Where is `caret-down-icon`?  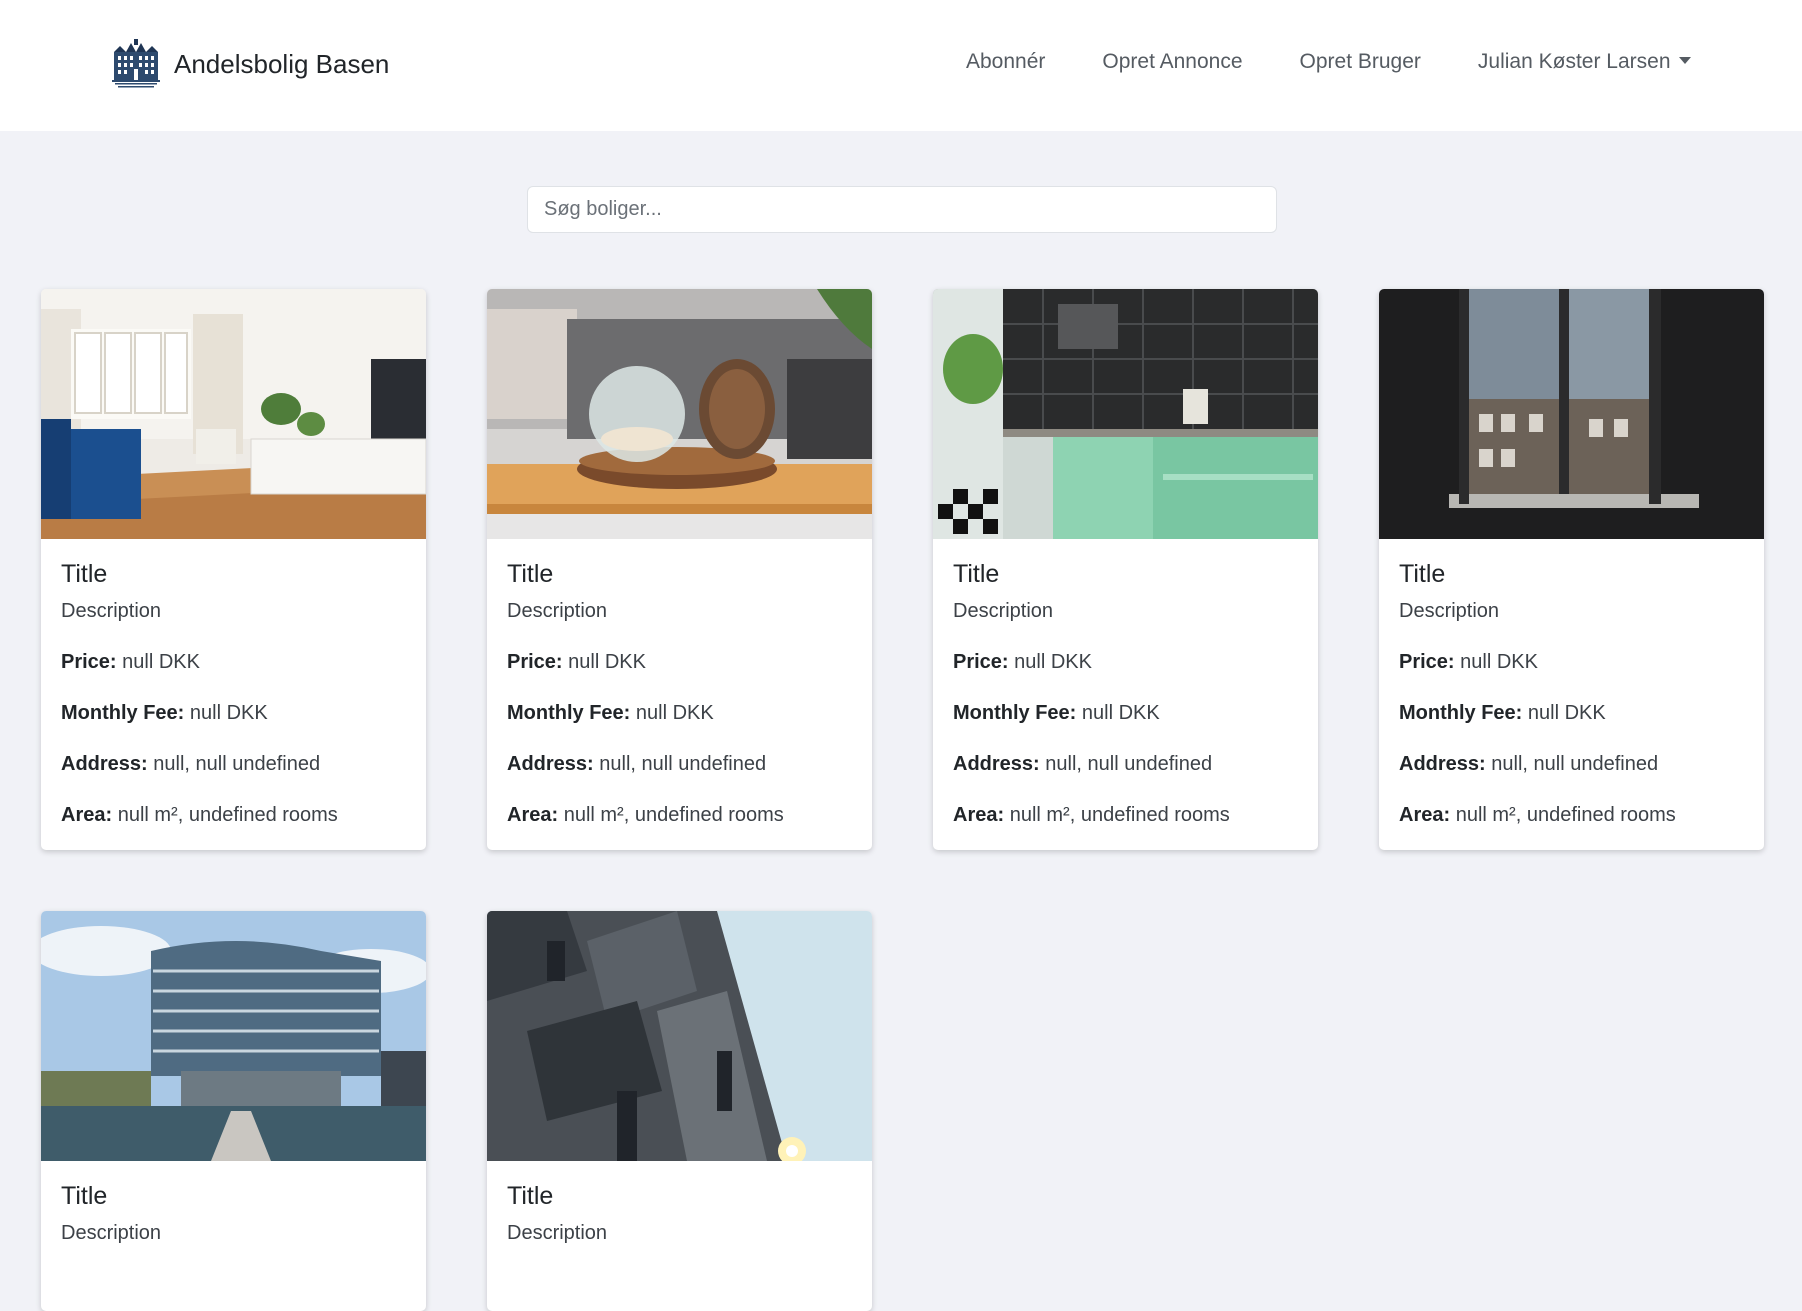
caret-down-icon is located at coordinates (1684, 60).